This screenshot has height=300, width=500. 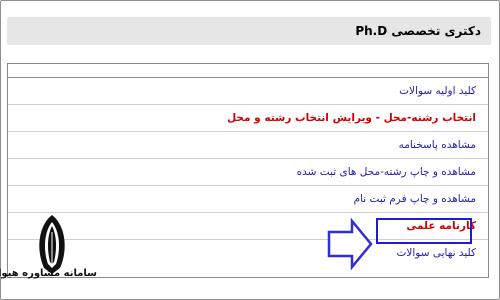 I want to click on page-header: دکتری تخصصی Ph.D, so click(x=249, y=31).